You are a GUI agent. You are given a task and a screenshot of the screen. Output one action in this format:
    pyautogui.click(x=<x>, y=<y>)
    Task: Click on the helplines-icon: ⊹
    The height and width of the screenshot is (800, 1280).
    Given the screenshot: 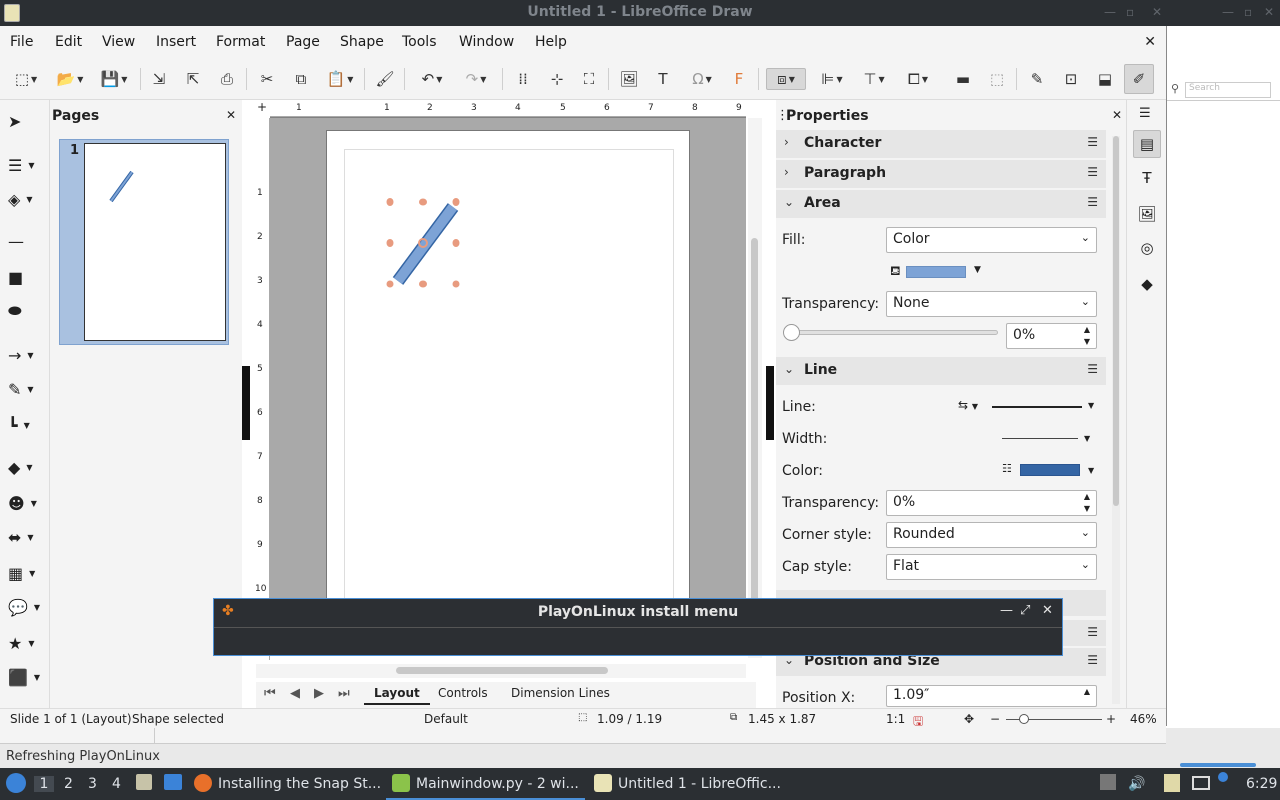 What is the action you would take?
    pyautogui.click(x=557, y=79)
    